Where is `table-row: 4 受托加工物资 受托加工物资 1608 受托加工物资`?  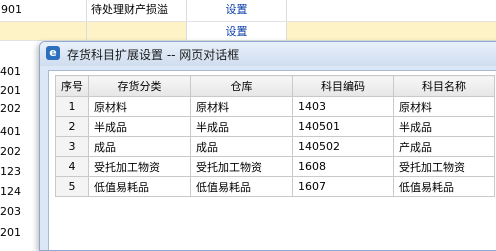 table-row: 4 受托加工物资 受托加工物资 1608 受托加工物资 is located at coordinates (275, 166).